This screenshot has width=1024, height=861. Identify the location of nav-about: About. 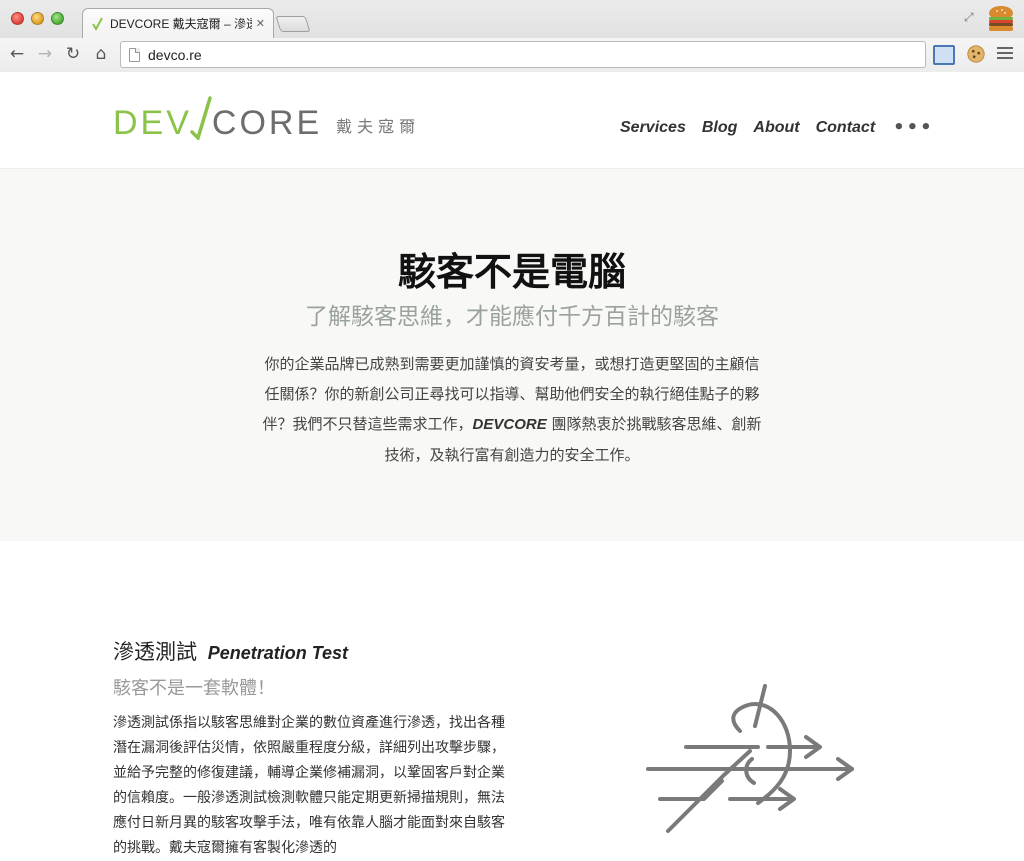
(776, 128).